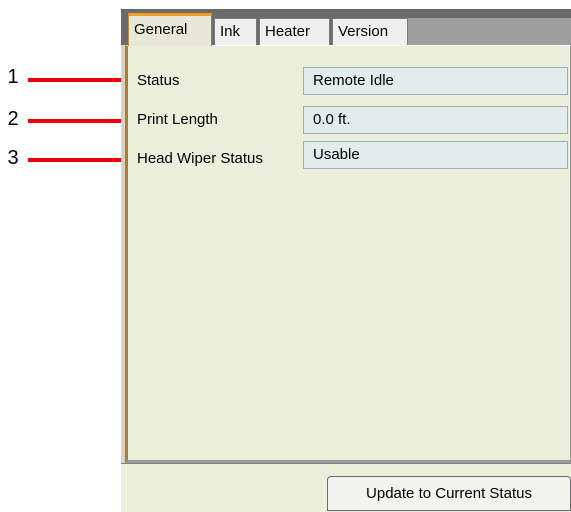 The height and width of the screenshot is (512, 571). Describe the element at coordinates (489, 31) in the screenshot. I see `tab-strip-filler` at that location.